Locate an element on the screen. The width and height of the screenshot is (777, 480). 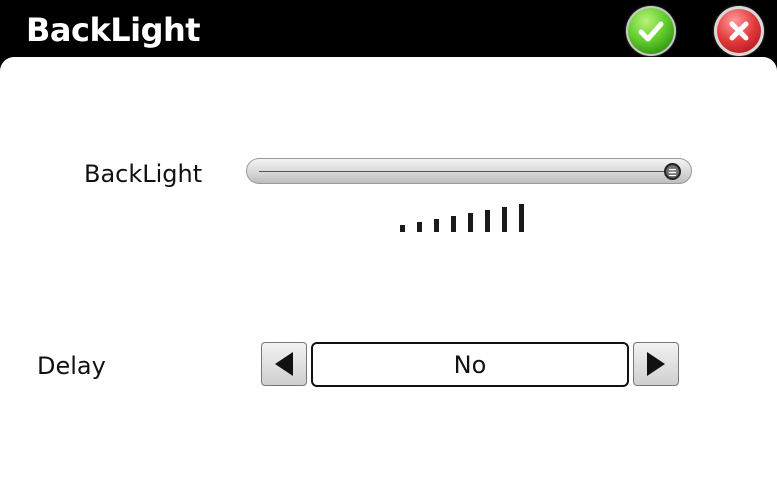
confirm-button is located at coordinates (651, 31).